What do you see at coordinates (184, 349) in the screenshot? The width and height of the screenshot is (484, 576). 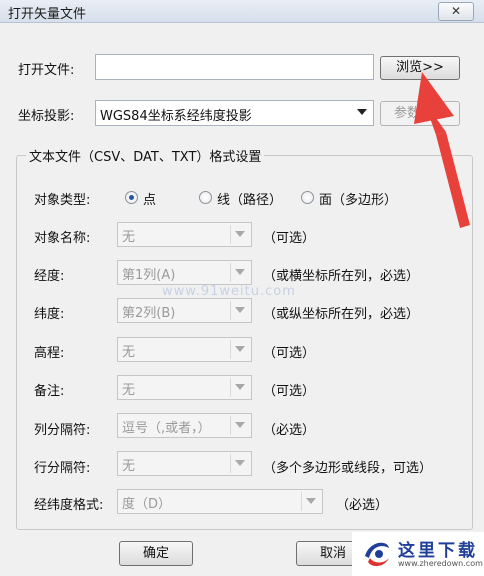 I see `elevation-select: 无` at bounding box center [184, 349].